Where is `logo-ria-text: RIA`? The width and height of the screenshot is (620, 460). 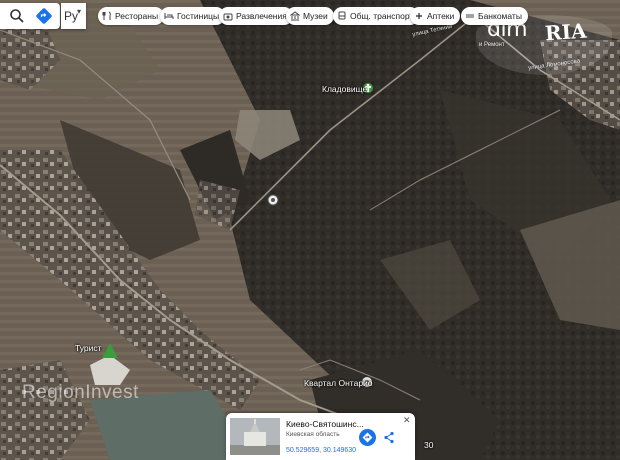 logo-ria-text: RIA is located at coordinates (566, 32).